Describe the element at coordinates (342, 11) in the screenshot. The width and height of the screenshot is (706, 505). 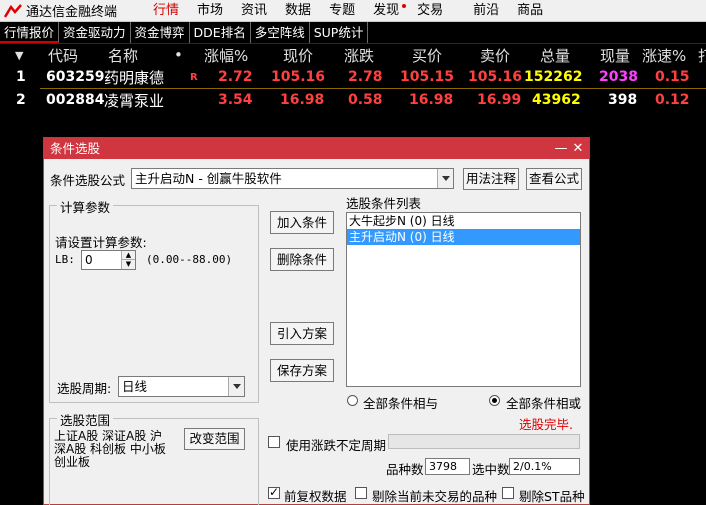
I see `menu-item-topics: 专题` at that location.